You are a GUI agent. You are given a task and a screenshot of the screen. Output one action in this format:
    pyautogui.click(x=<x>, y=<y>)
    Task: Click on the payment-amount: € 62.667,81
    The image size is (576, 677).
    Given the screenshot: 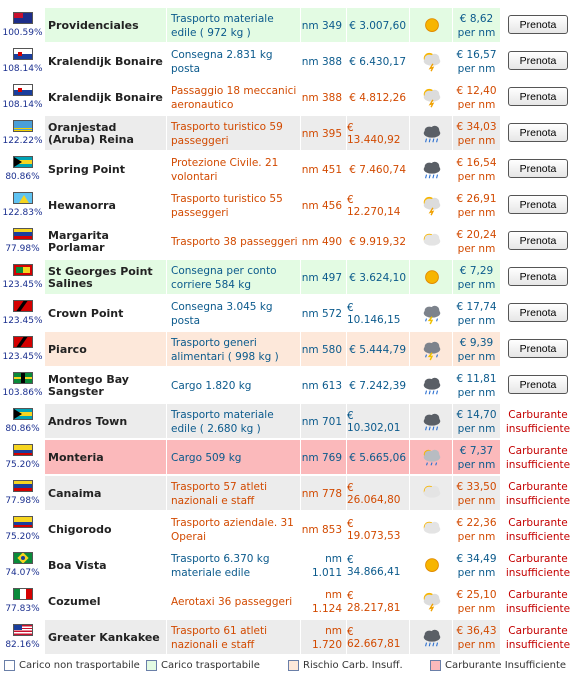 What is the action you would take?
    pyautogui.click(x=374, y=637)
    